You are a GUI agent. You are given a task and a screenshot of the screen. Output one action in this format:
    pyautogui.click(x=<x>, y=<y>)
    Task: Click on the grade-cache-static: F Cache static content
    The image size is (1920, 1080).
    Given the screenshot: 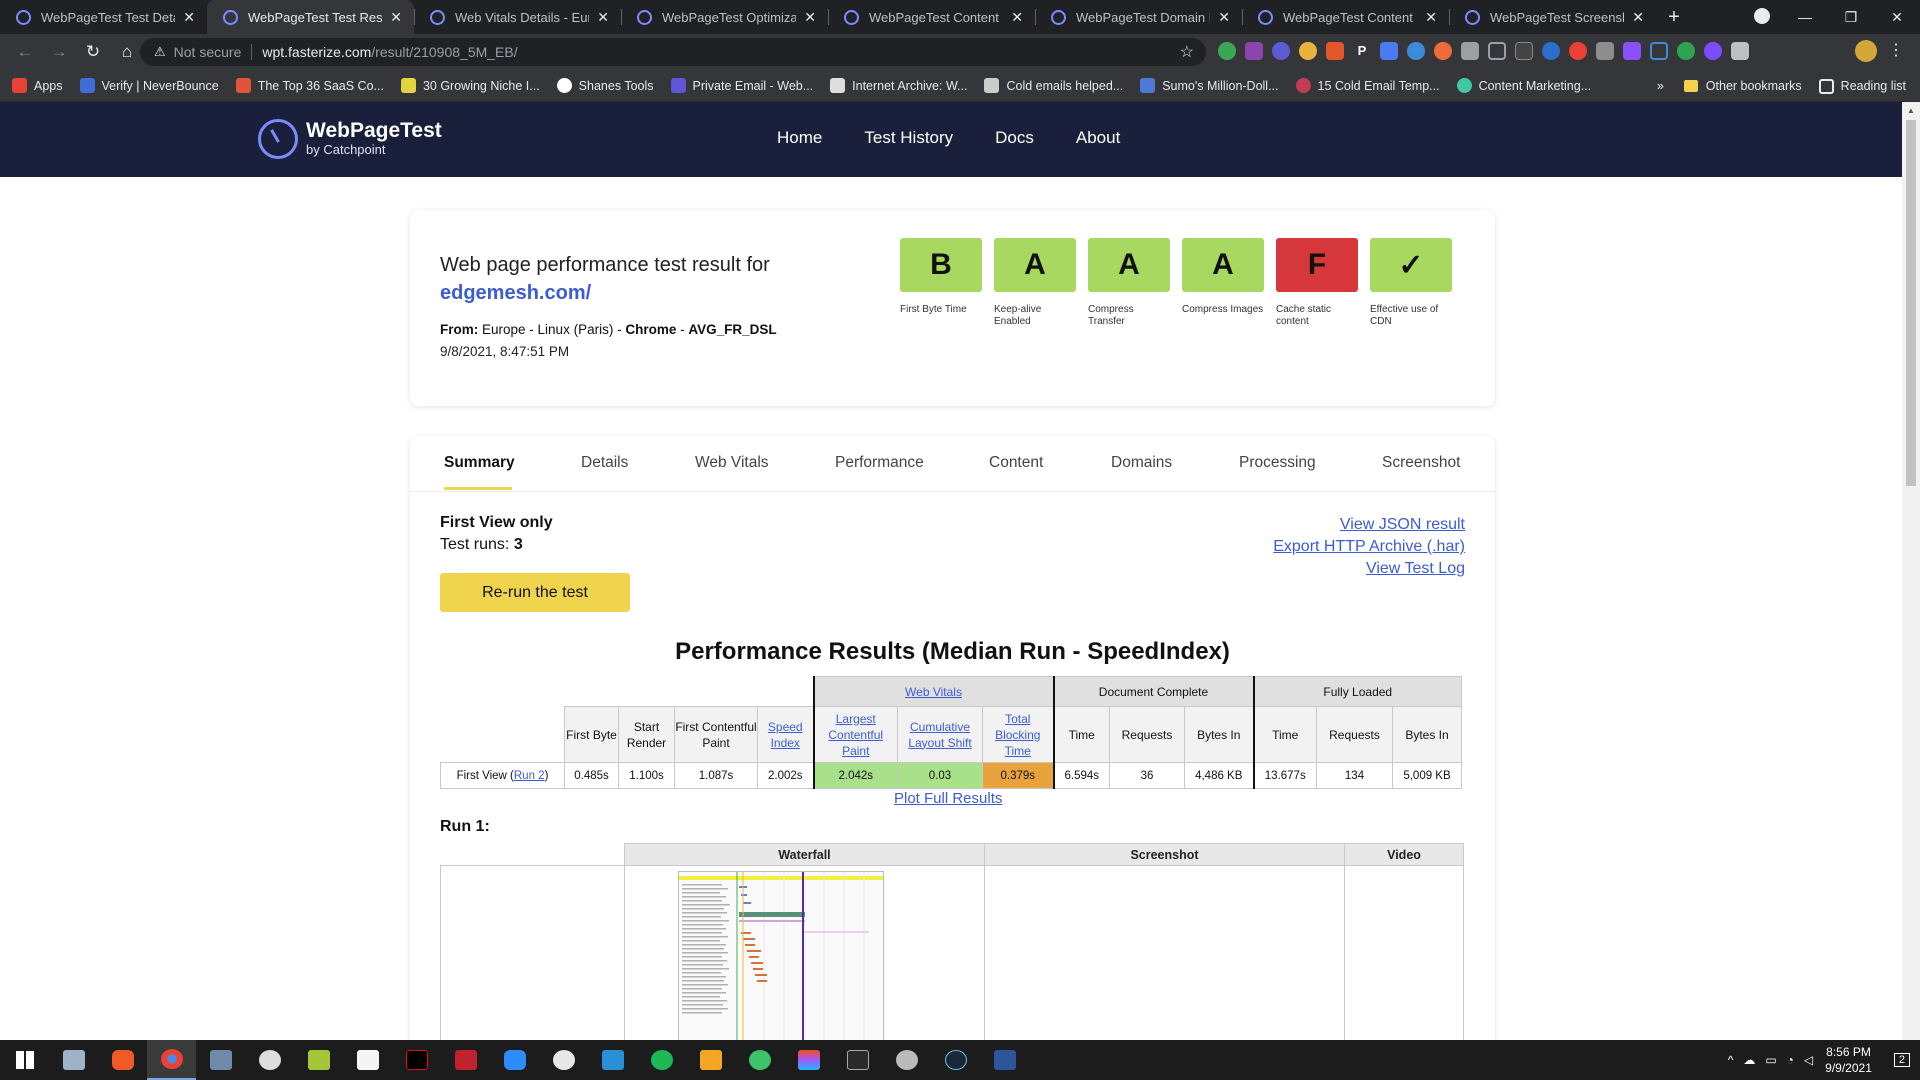 What is the action you would take?
    pyautogui.click(x=1317, y=283)
    